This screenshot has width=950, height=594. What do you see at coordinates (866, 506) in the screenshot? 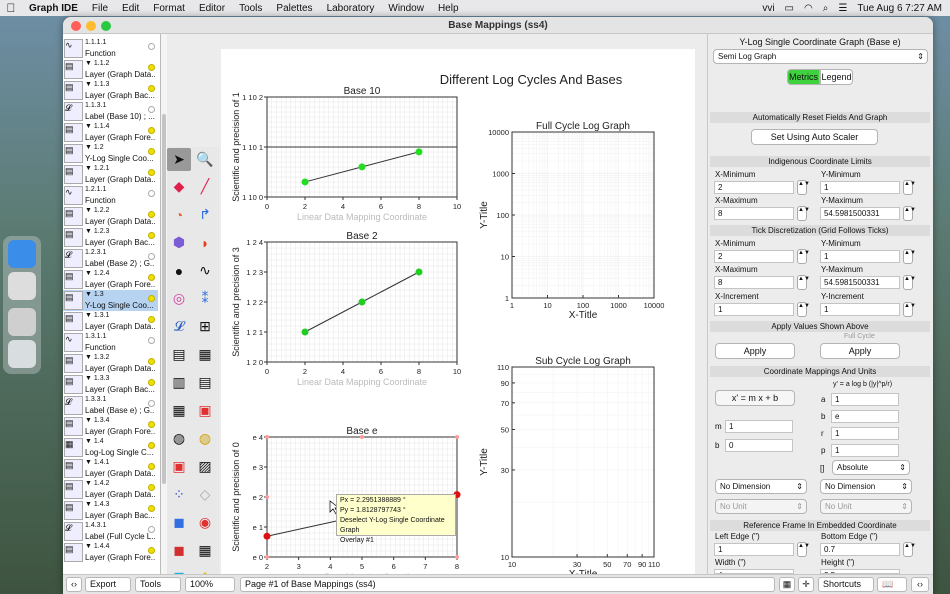
I see `y-unit-popup: No Unit` at bounding box center [866, 506].